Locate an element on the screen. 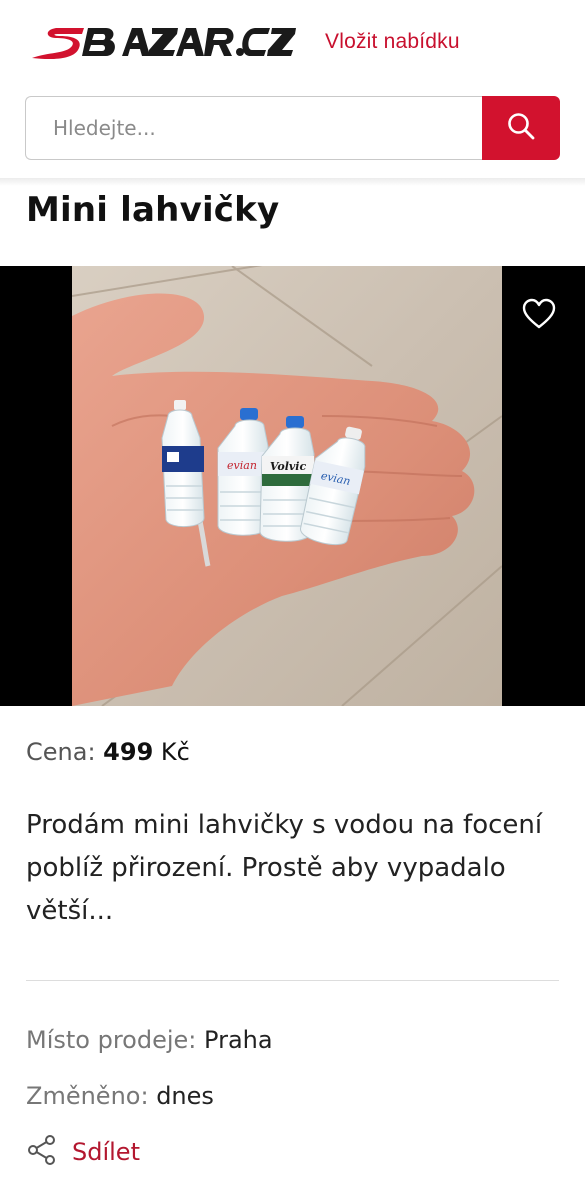 Image resolution: width=585 pixels, height=1200 pixels. search-bar is located at coordinates (292, 128).